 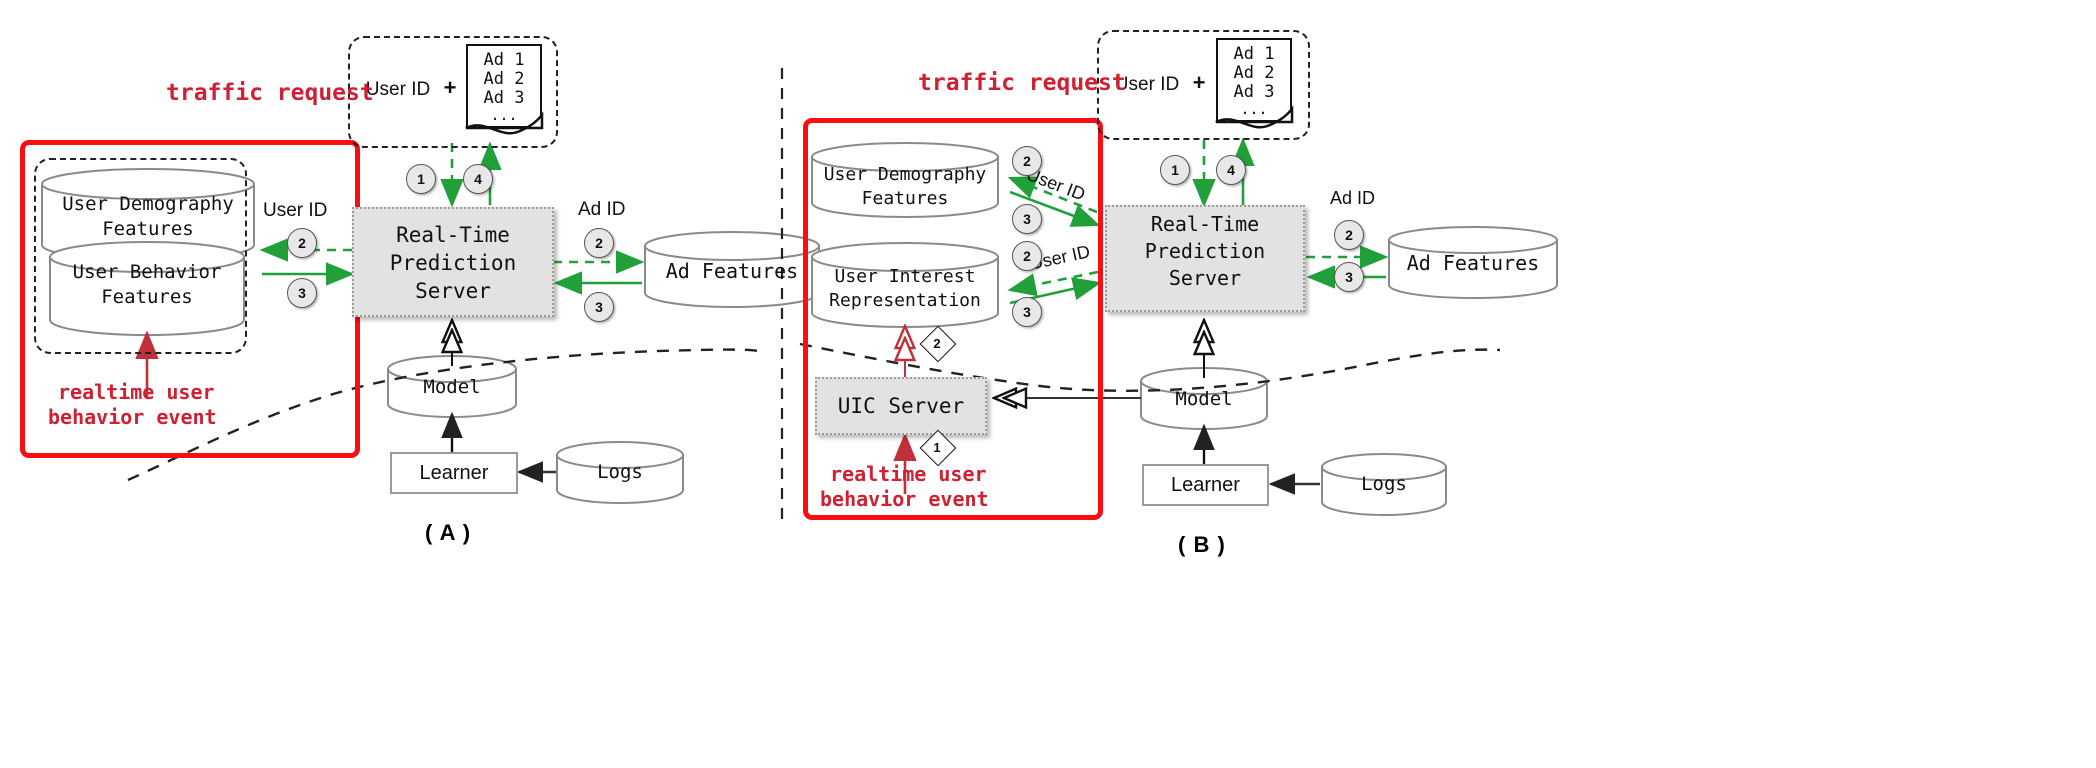 I want to click on panel-b-demography-store-line-1: User Demography, so click(x=905, y=174).